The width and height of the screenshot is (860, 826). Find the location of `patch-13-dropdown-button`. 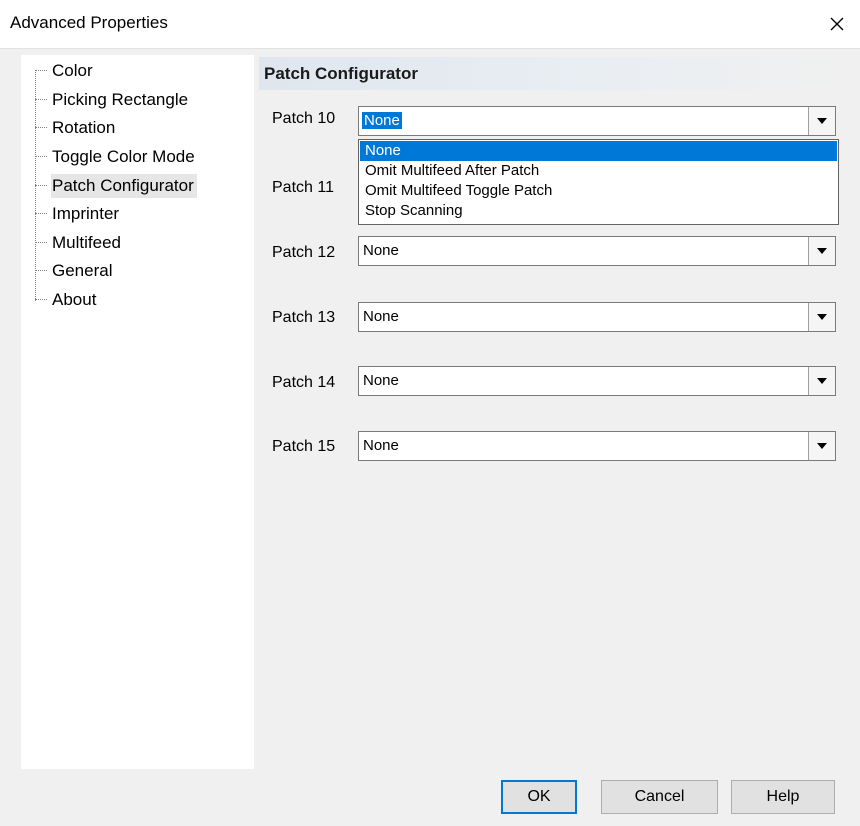

patch-13-dropdown-button is located at coordinates (821, 317).